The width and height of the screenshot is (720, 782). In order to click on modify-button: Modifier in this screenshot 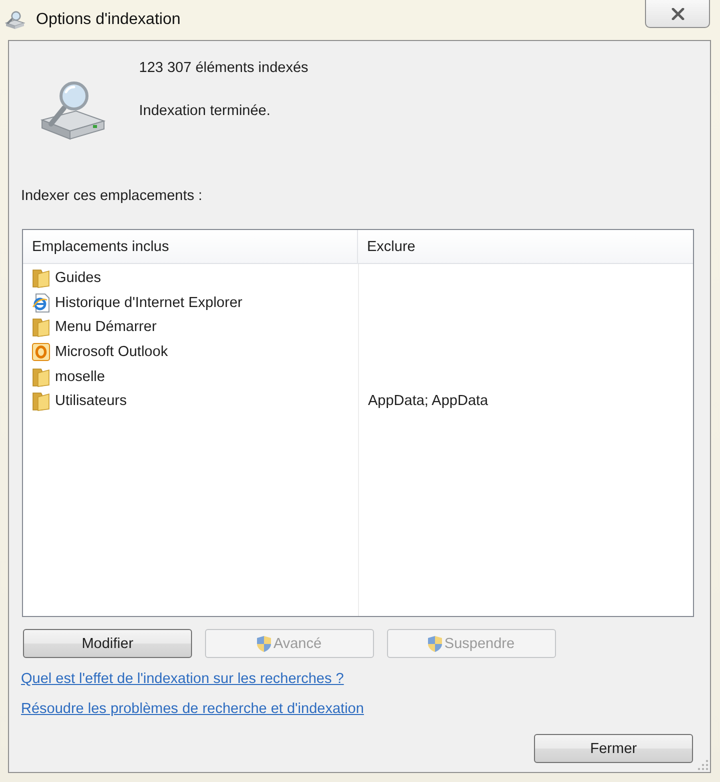, I will do `click(107, 643)`.